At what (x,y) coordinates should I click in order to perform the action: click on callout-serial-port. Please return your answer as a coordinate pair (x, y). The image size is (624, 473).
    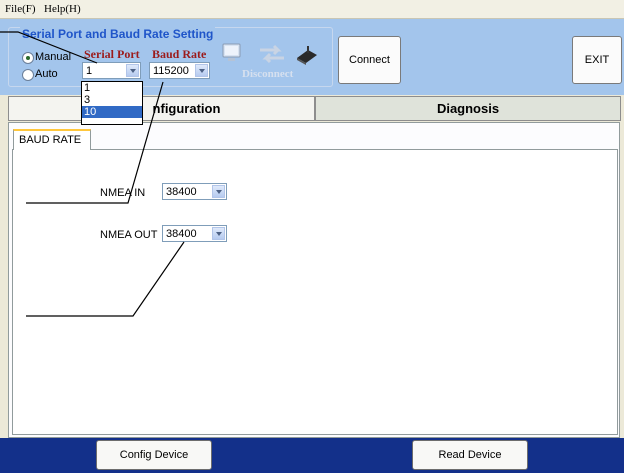
    Looking at the image, I should click on (49, 47).